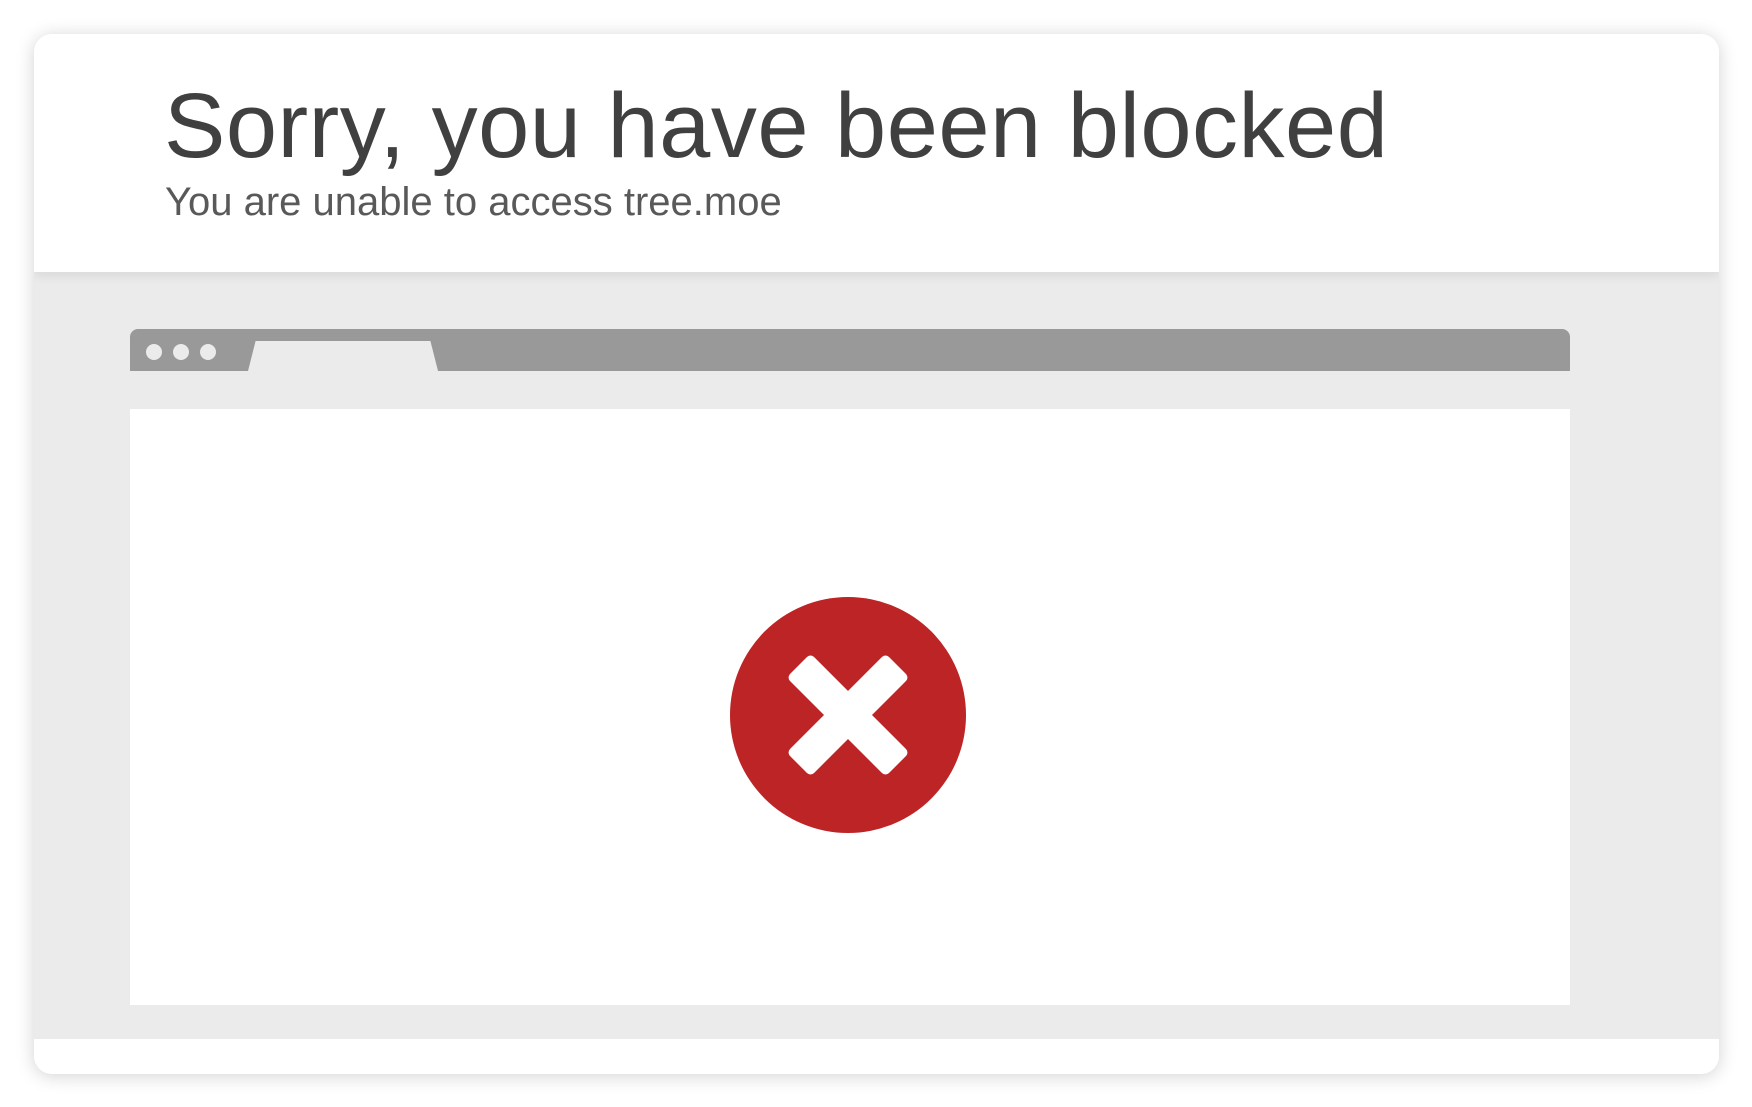 The image size is (1752, 1107). What do you see at coordinates (848, 715) in the screenshot?
I see `error-x-circle-icon` at bounding box center [848, 715].